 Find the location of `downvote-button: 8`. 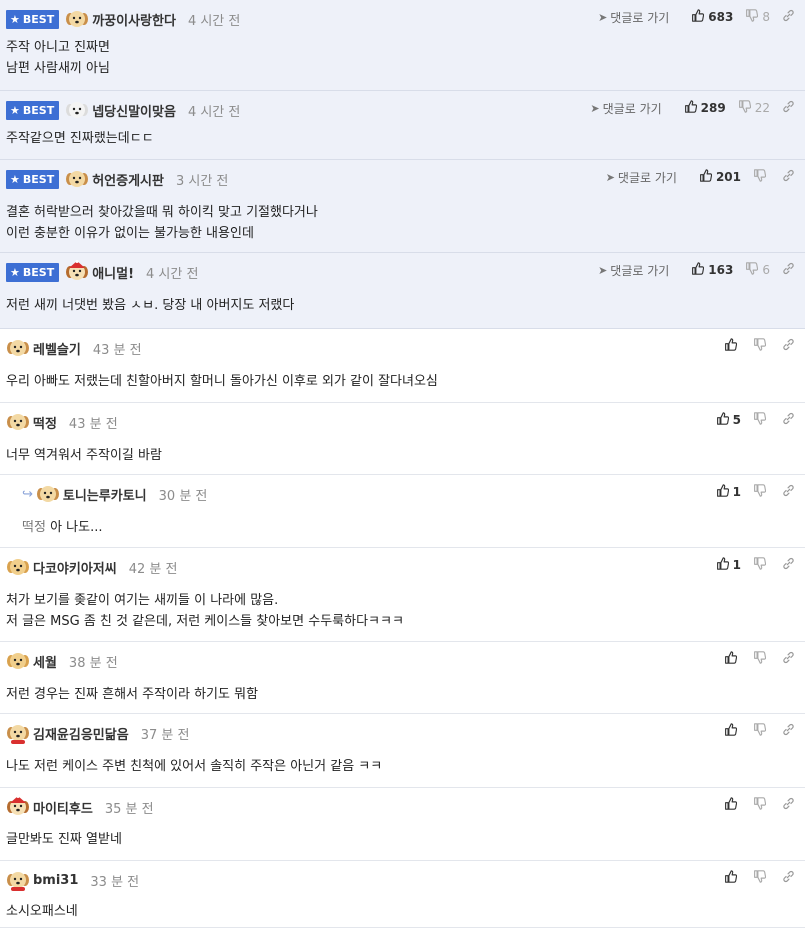

downvote-button: 8 is located at coordinates (757, 17).